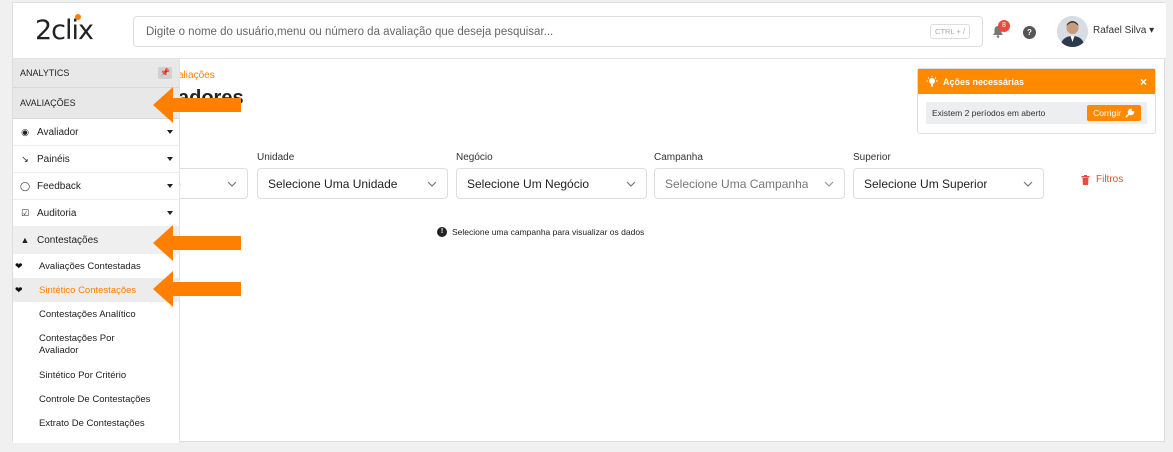  I want to click on section-label: AVALIAÇÕES, so click(48, 103).